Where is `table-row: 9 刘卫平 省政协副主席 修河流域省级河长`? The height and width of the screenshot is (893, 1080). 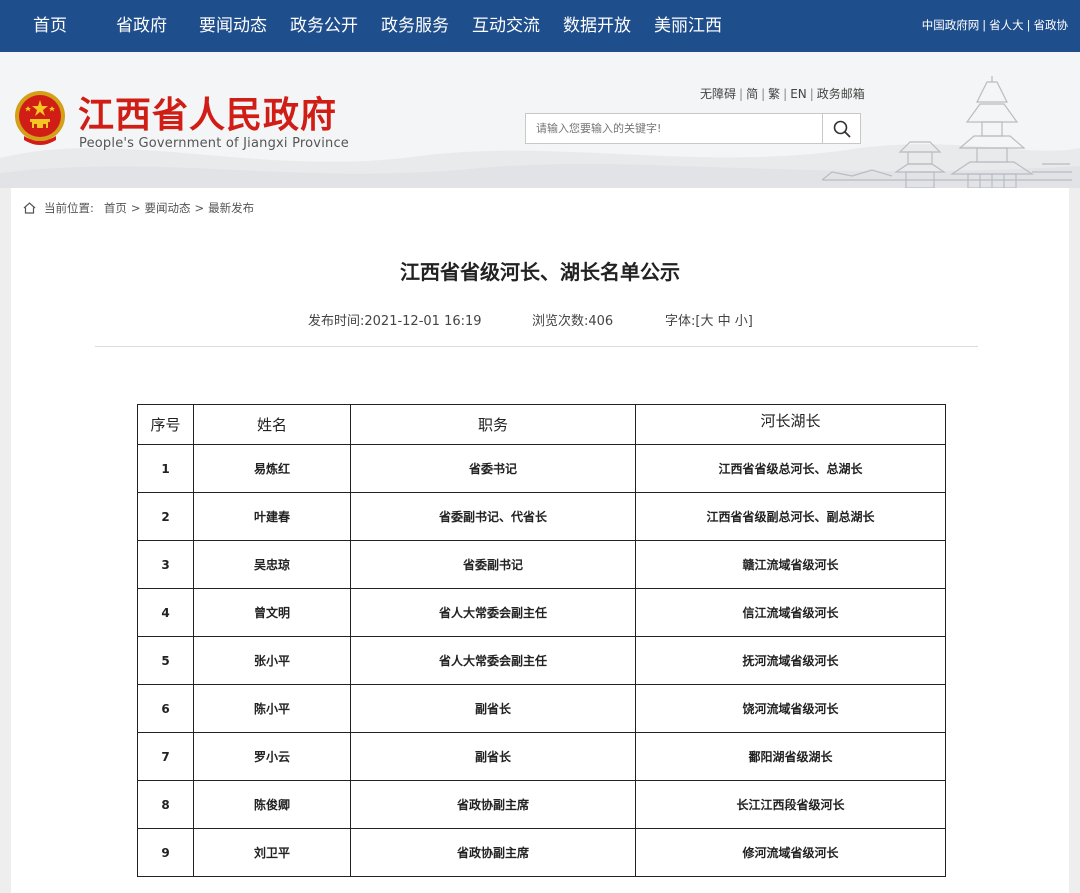 table-row: 9 刘卫平 省政协副主席 修河流域省级河长 is located at coordinates (541, 852).